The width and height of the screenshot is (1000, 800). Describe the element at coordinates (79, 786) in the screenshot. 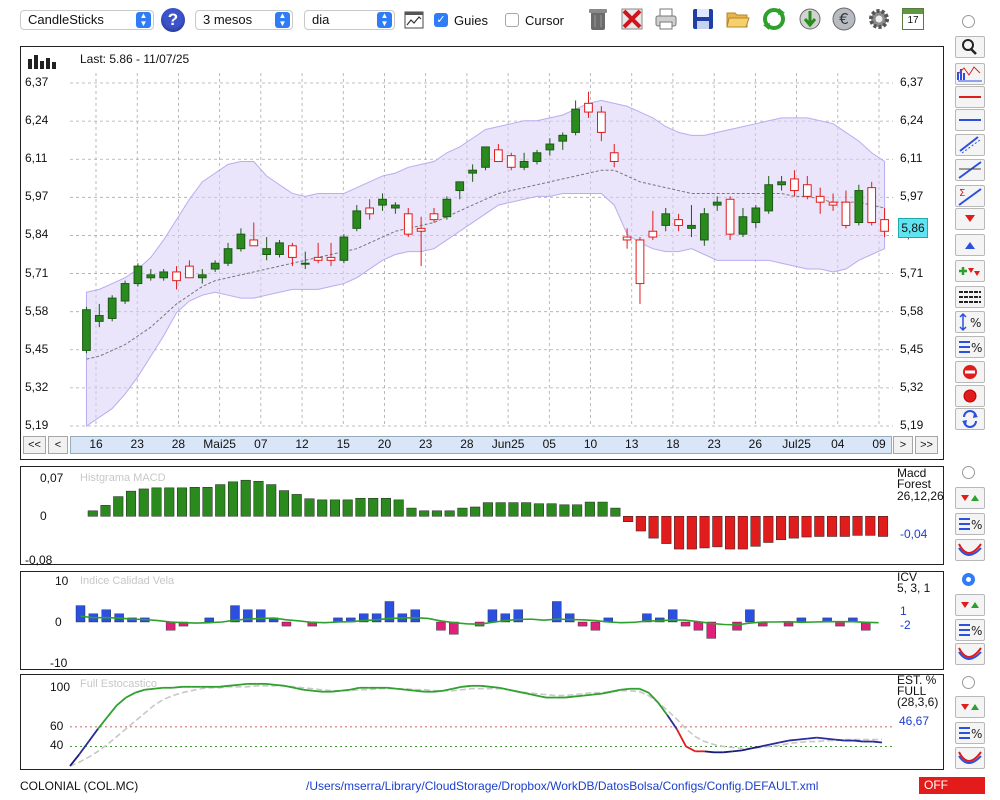

I see `ticker-label: COLONIAL (COL.MC)` at that location.